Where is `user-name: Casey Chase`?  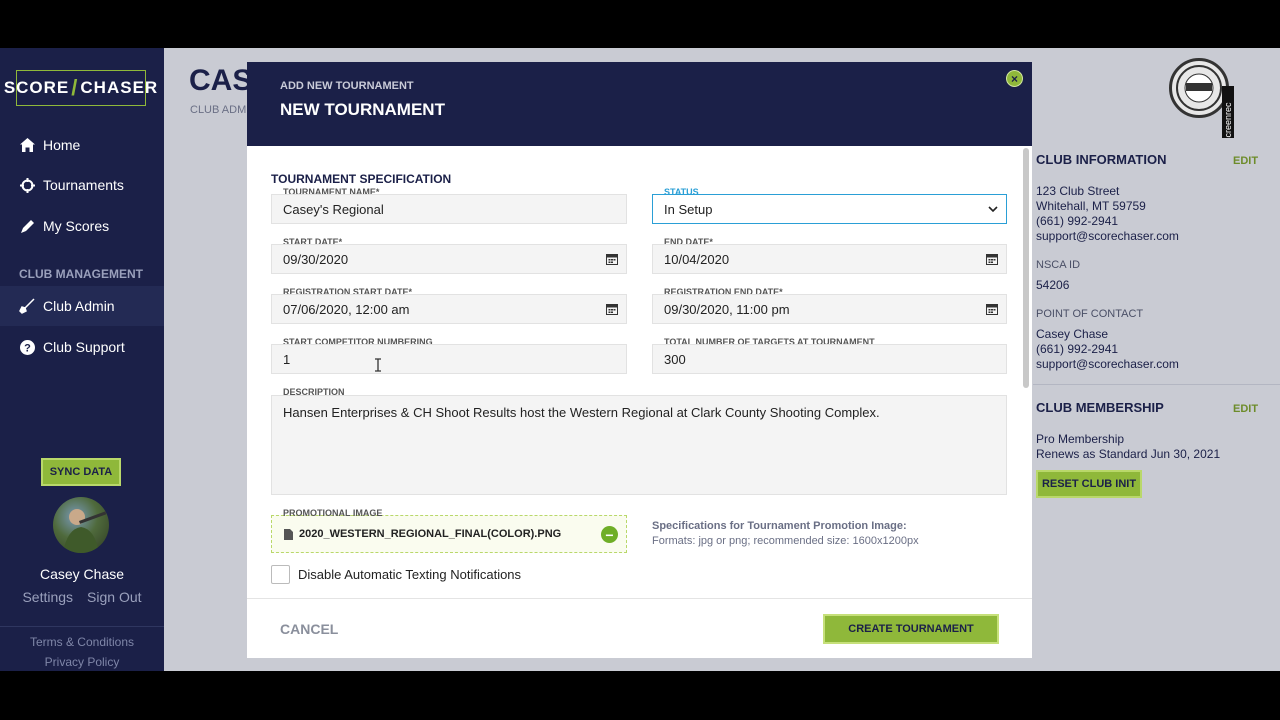 user-name: Casey Chase is located at coordinates (82, 574).